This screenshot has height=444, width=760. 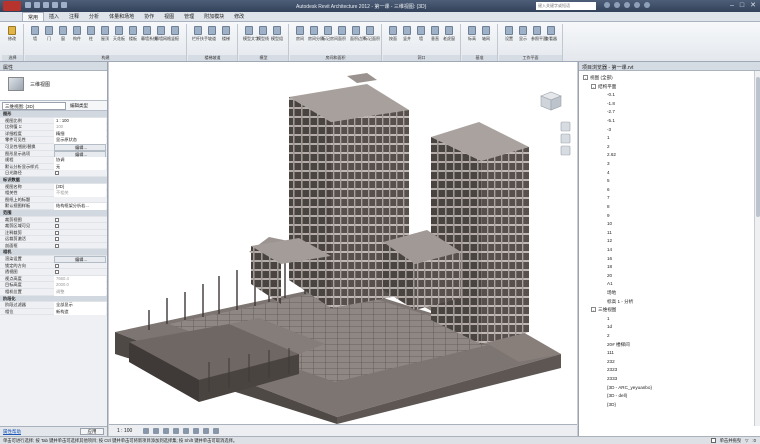 What do you see at coordinates (53, 86) in the screenshot?
I see `type-selector: 三维视图` at bounding box center [53, 86].